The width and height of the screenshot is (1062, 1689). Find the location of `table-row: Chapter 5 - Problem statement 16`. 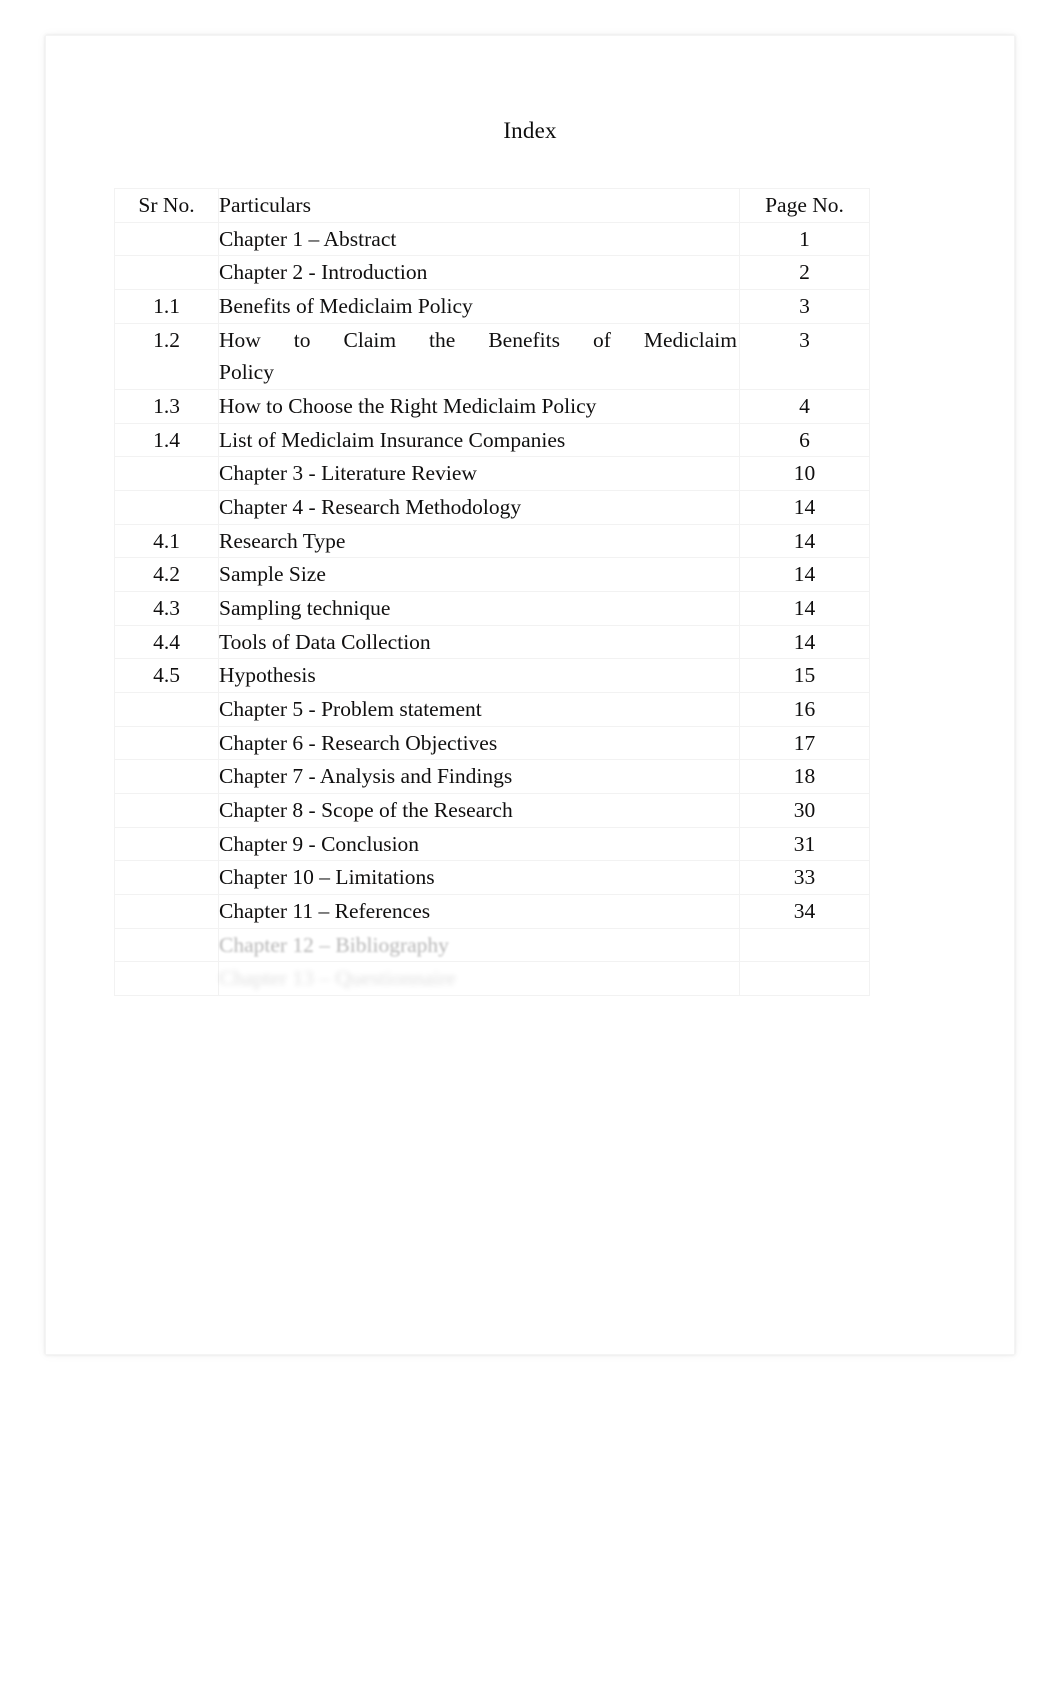

table-row: Chapter 5 - Problem statement 16 is located at coordinates (492, 709).